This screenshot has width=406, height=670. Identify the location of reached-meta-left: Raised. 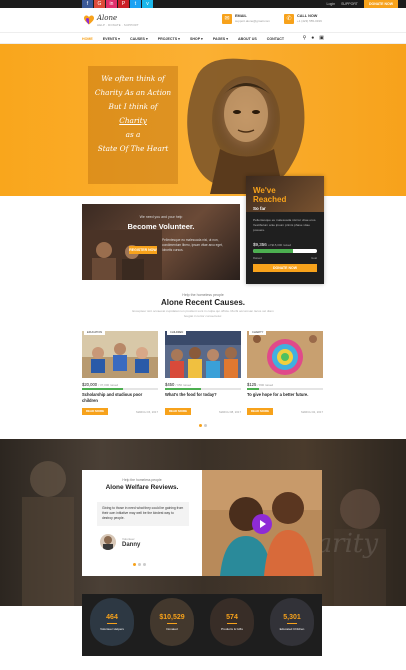
(257, 258).